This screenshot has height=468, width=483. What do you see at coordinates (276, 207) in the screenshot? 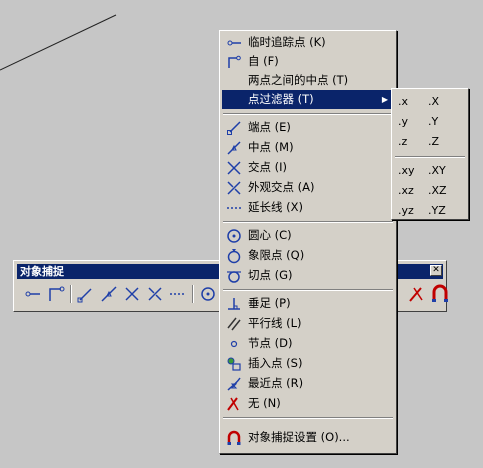
I see `menu-item-label: 延长线 (X)` at bounding box center [276, 207].